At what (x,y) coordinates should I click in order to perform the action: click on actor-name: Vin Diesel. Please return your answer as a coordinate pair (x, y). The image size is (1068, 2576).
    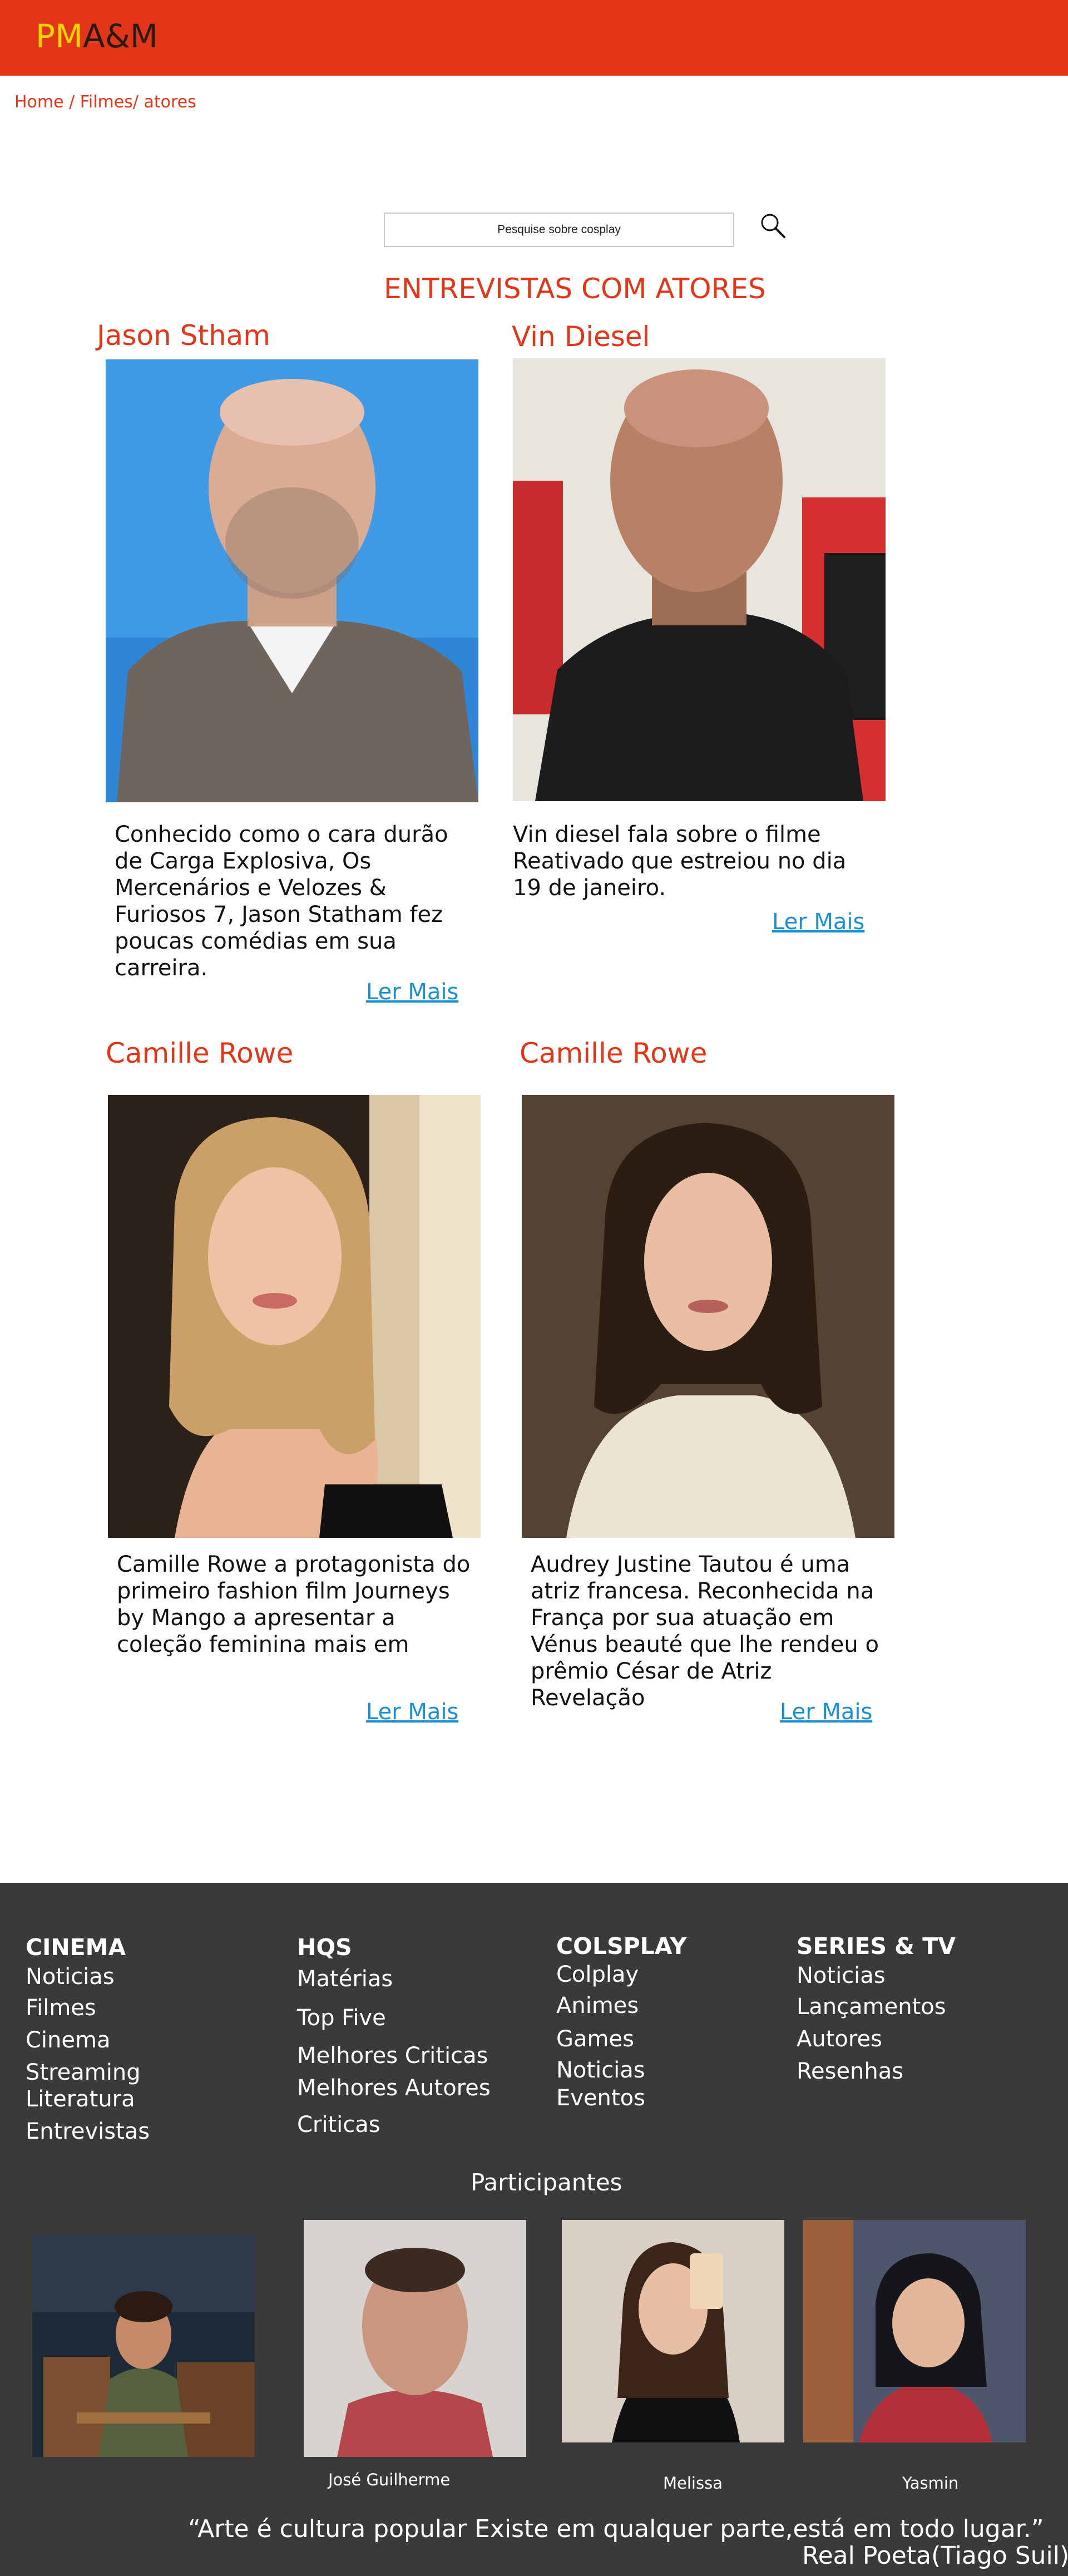
    Looking at the image, I should click on (581, 336).